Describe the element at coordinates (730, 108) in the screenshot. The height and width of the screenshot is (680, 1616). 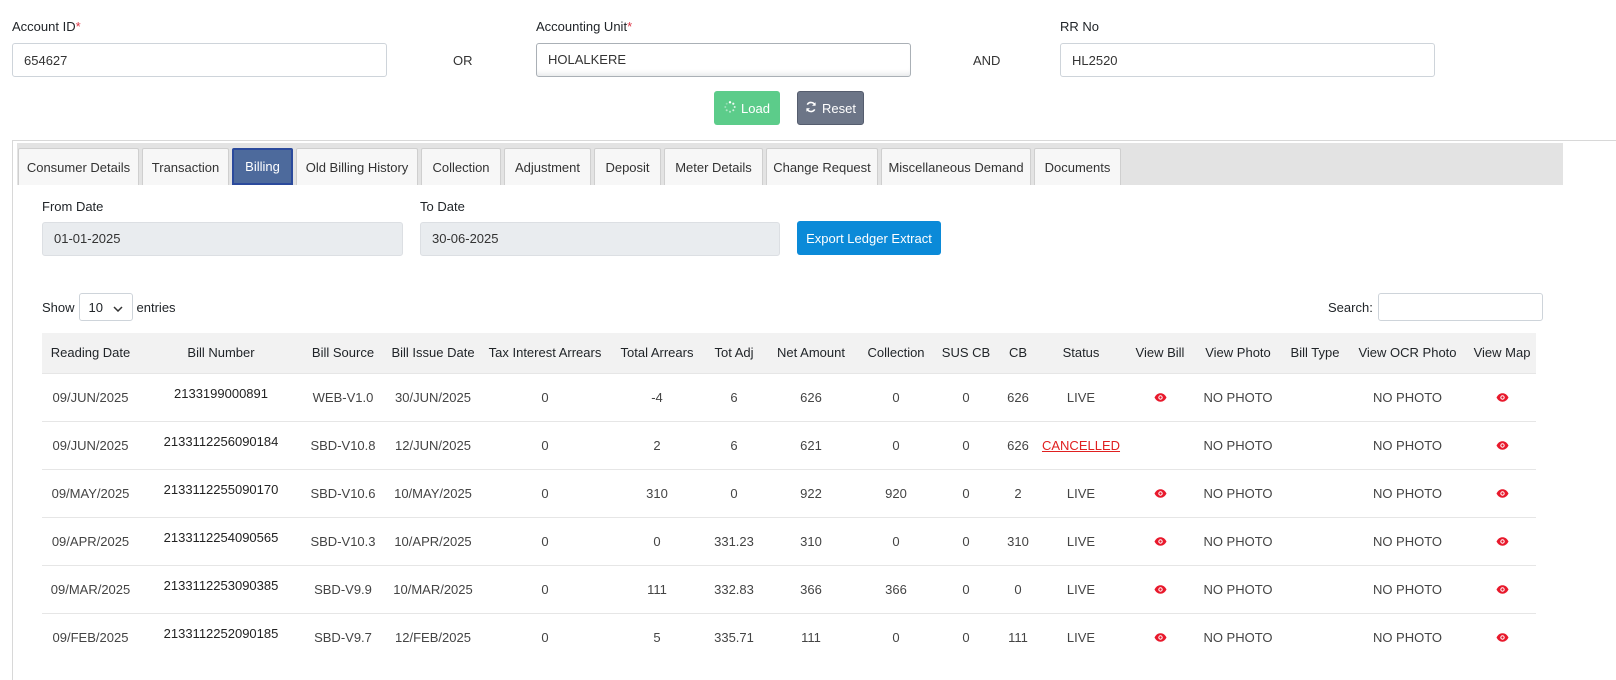
I see `spinner-icon` at that location.